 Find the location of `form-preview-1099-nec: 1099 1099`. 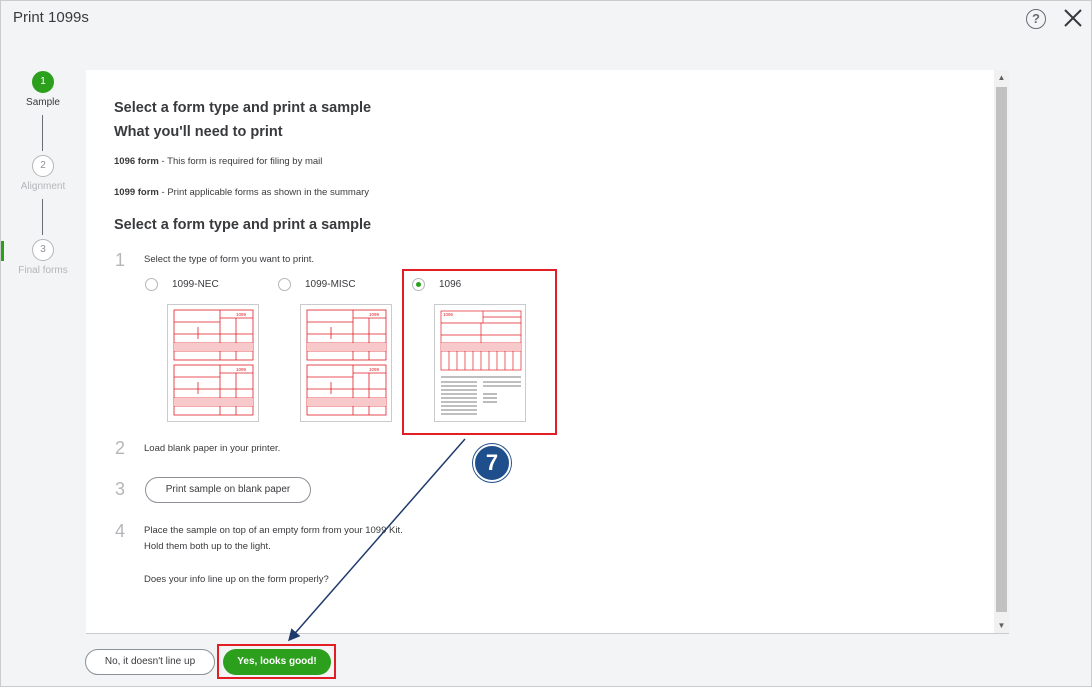

form-preview-1099-nec: 1099 1099 is located at coordinates (213, 363).